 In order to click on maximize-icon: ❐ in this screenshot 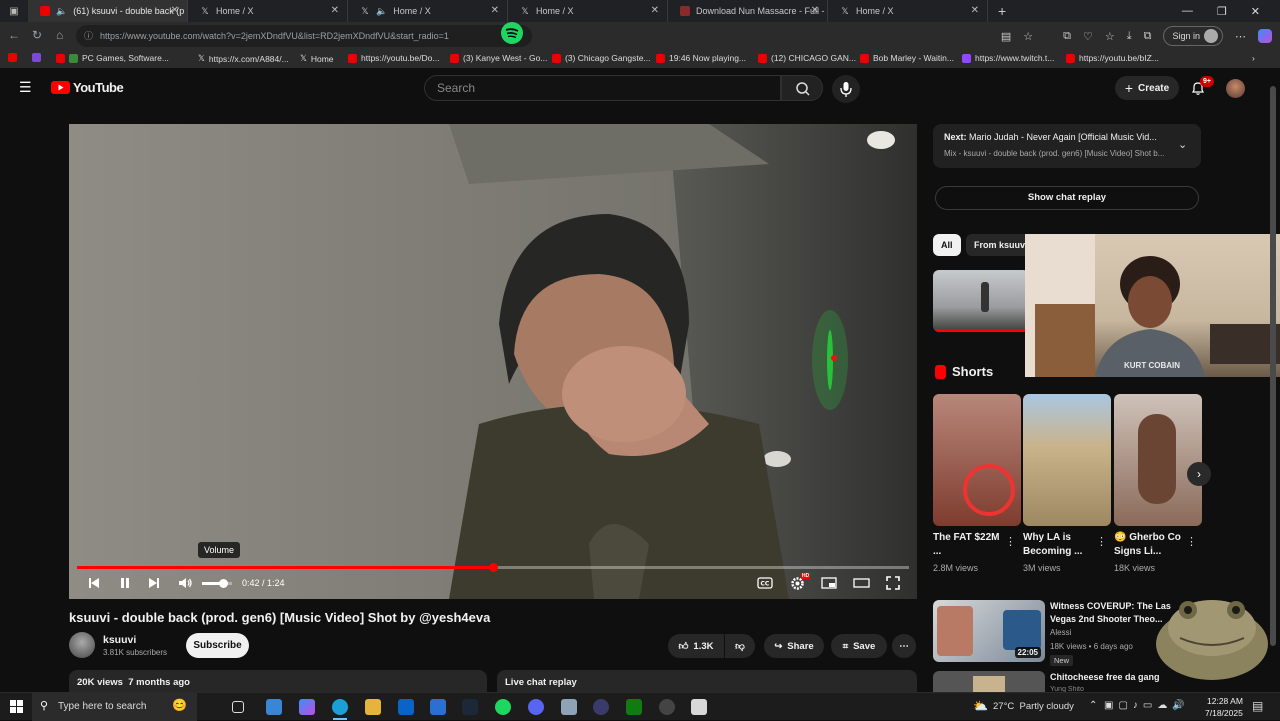, I will do `click(1222, 11)`.